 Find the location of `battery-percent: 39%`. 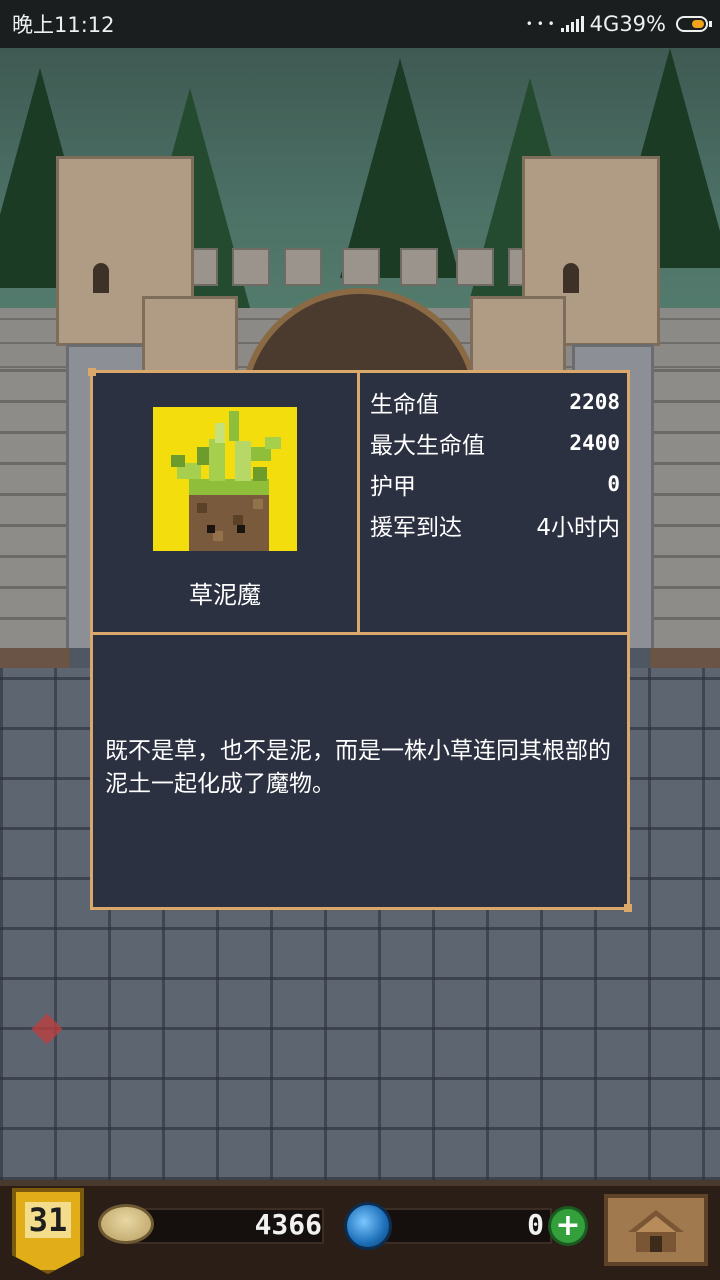

battery-percent: 39% is located at coordinates (642, 24).